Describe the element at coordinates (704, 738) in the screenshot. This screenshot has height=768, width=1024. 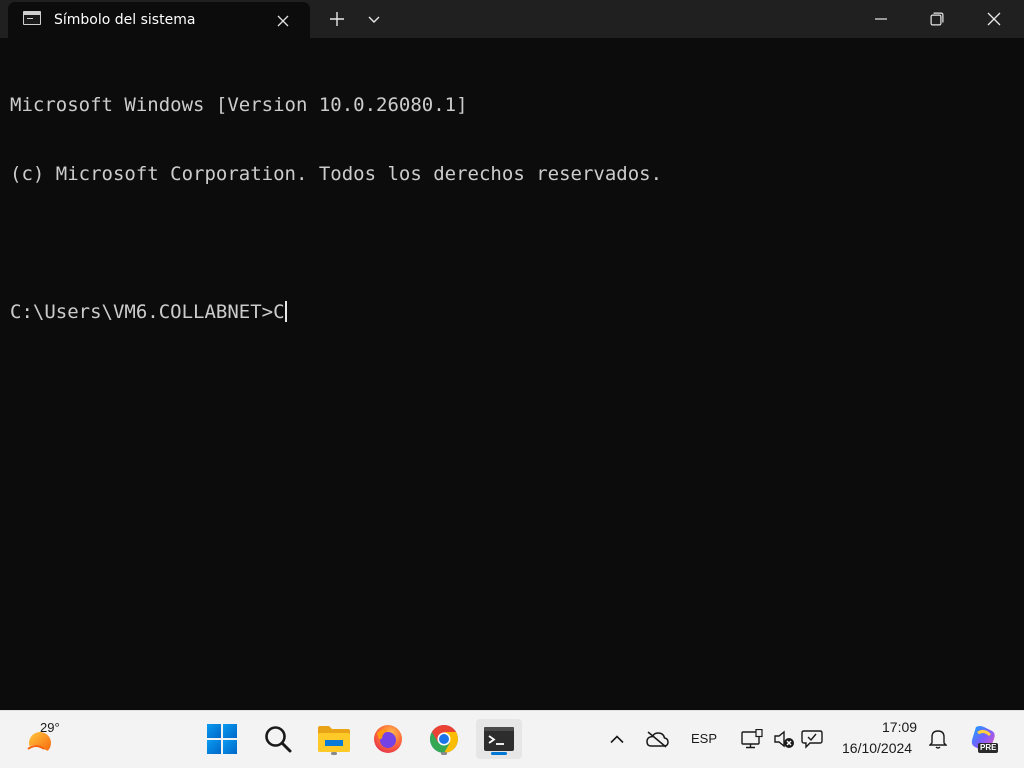
I see `language-indicator: ESP` at that location.